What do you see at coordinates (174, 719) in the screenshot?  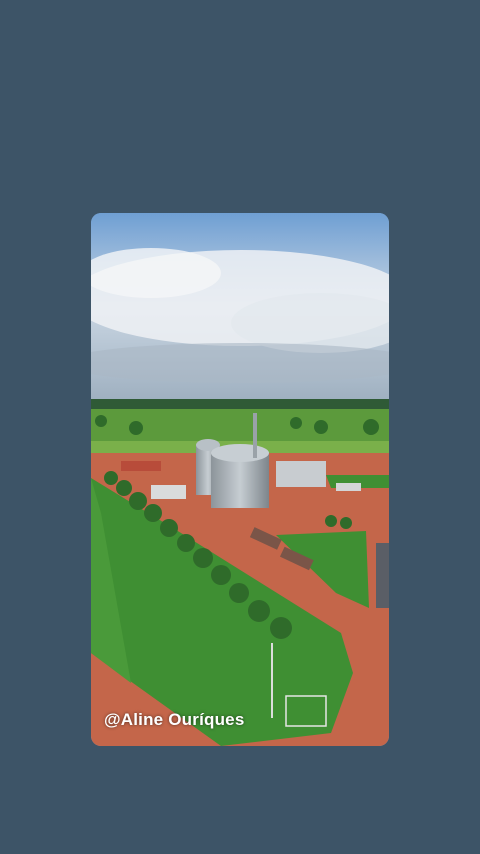 I see `watermark: @Aline Ouríques` at bounding box center [174, 719].